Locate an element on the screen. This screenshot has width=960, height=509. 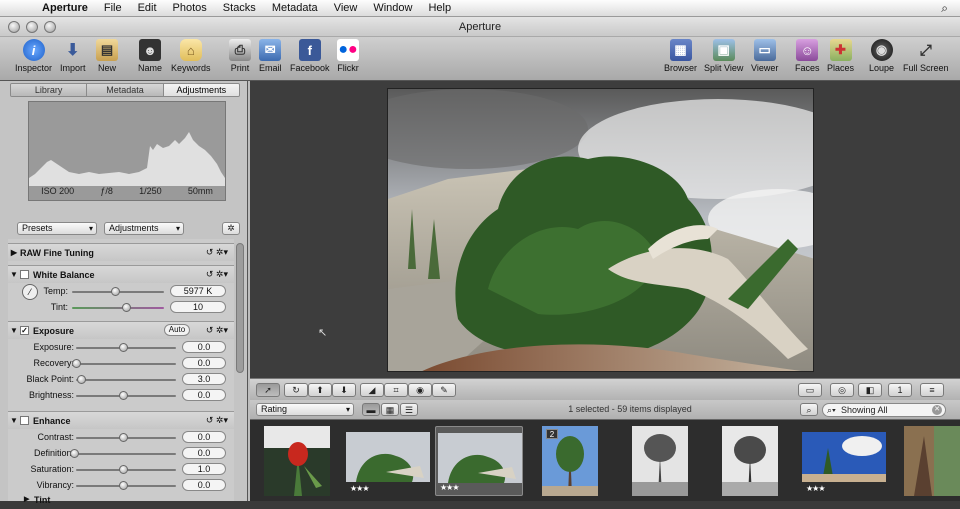
grid-view-icon: ▦ is located at coordinates (390, 409).